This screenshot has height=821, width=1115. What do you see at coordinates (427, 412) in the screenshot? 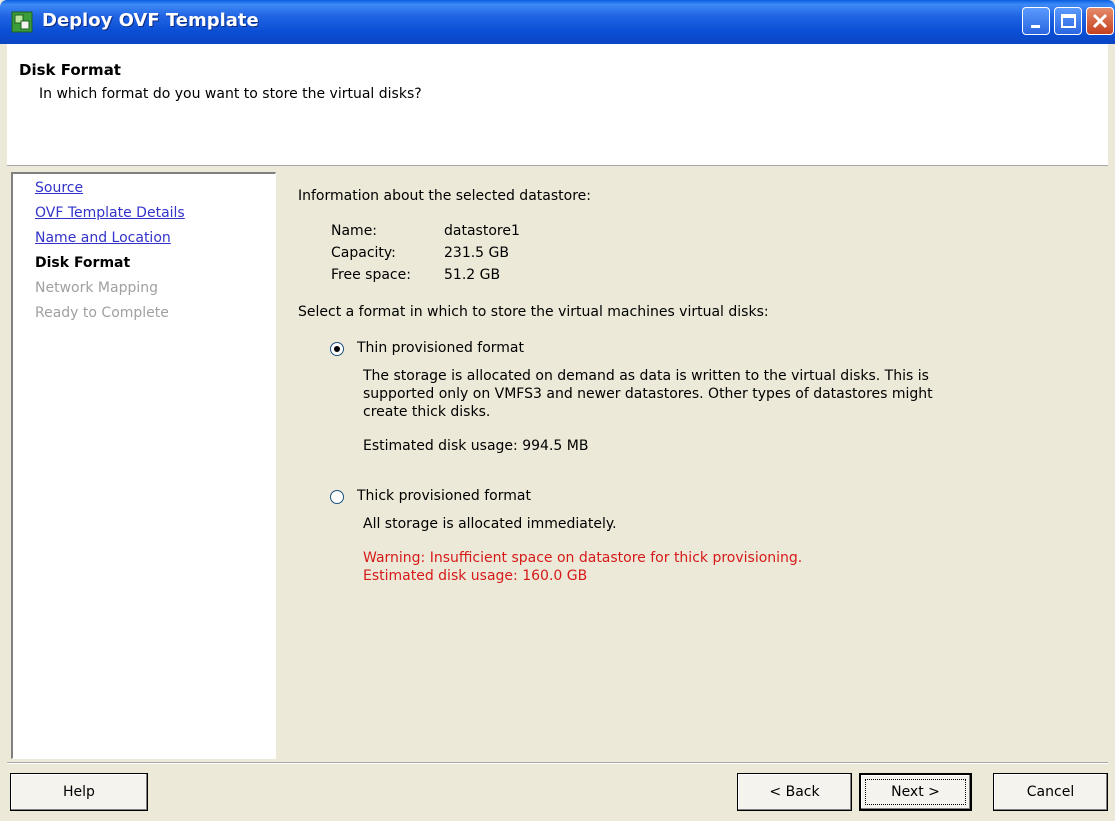
I see `thin-description-line3: create thick disks.` at bounding box center [427, 412].